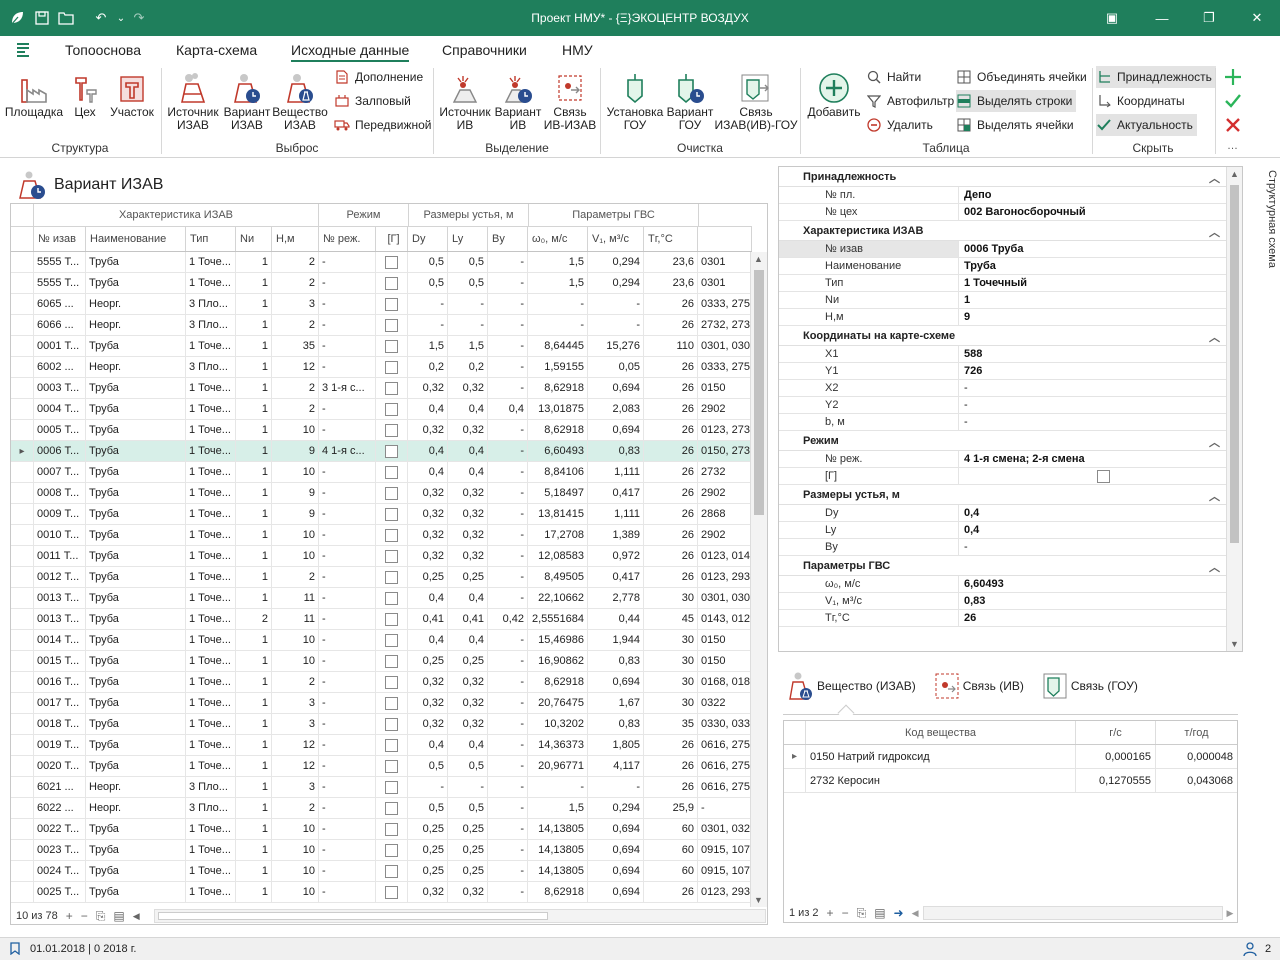 Image resolution: width=1280 pixels, height=960 pixels. What do you see at coordinates (295, 682) in the screenshot?
I see `table-cell: 2` at bounding box center [295, 682].